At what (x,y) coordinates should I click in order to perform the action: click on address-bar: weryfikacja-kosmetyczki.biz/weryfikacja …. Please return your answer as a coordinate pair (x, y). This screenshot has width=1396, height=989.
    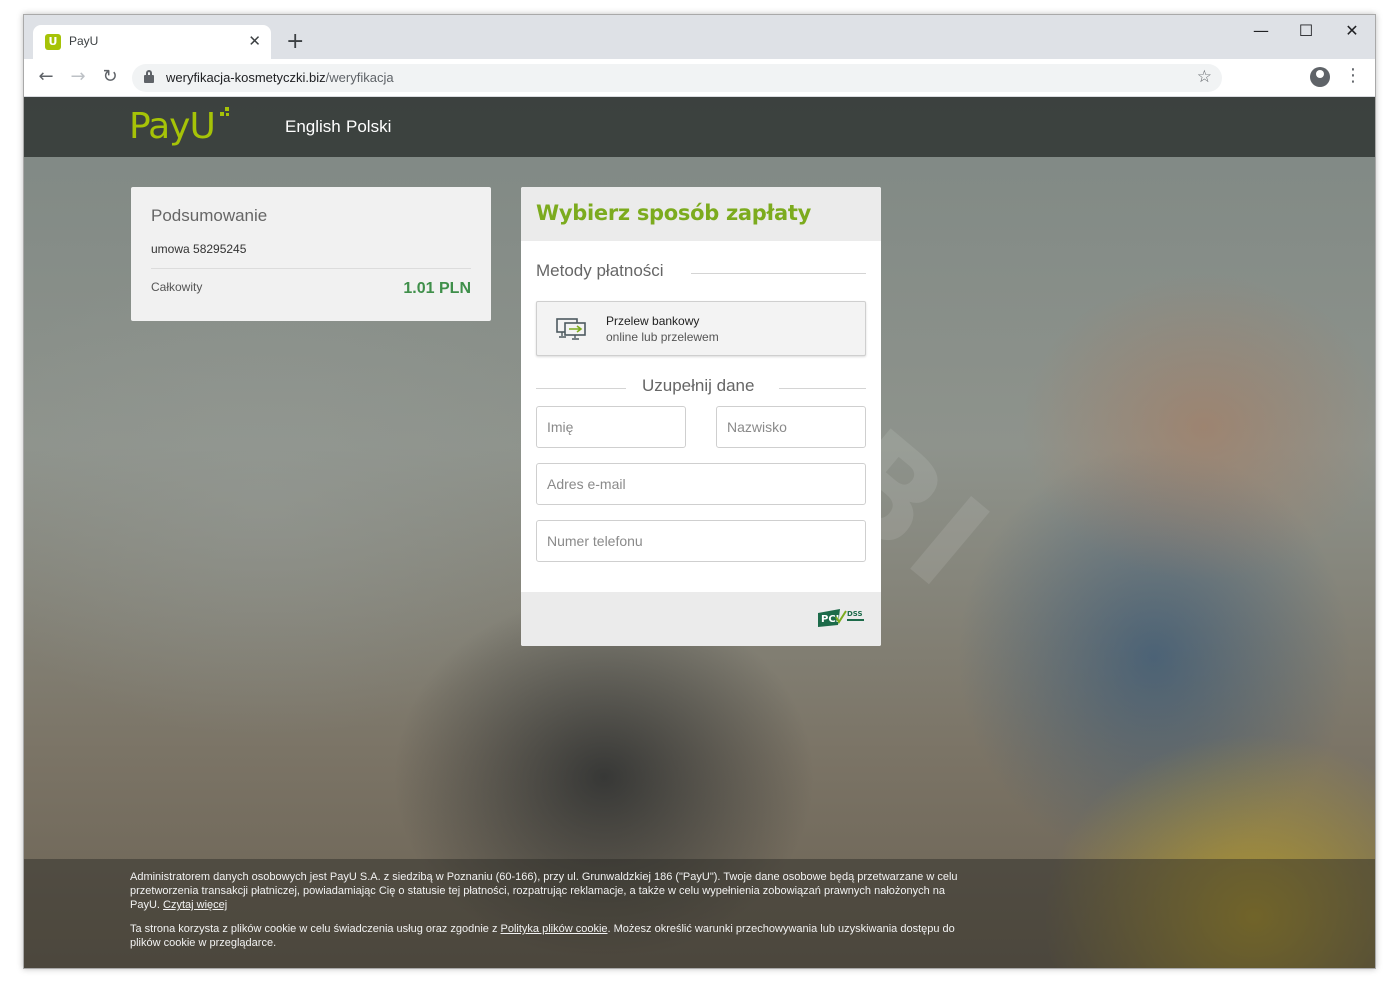
    Looking at the image, I should click on (677, 78).